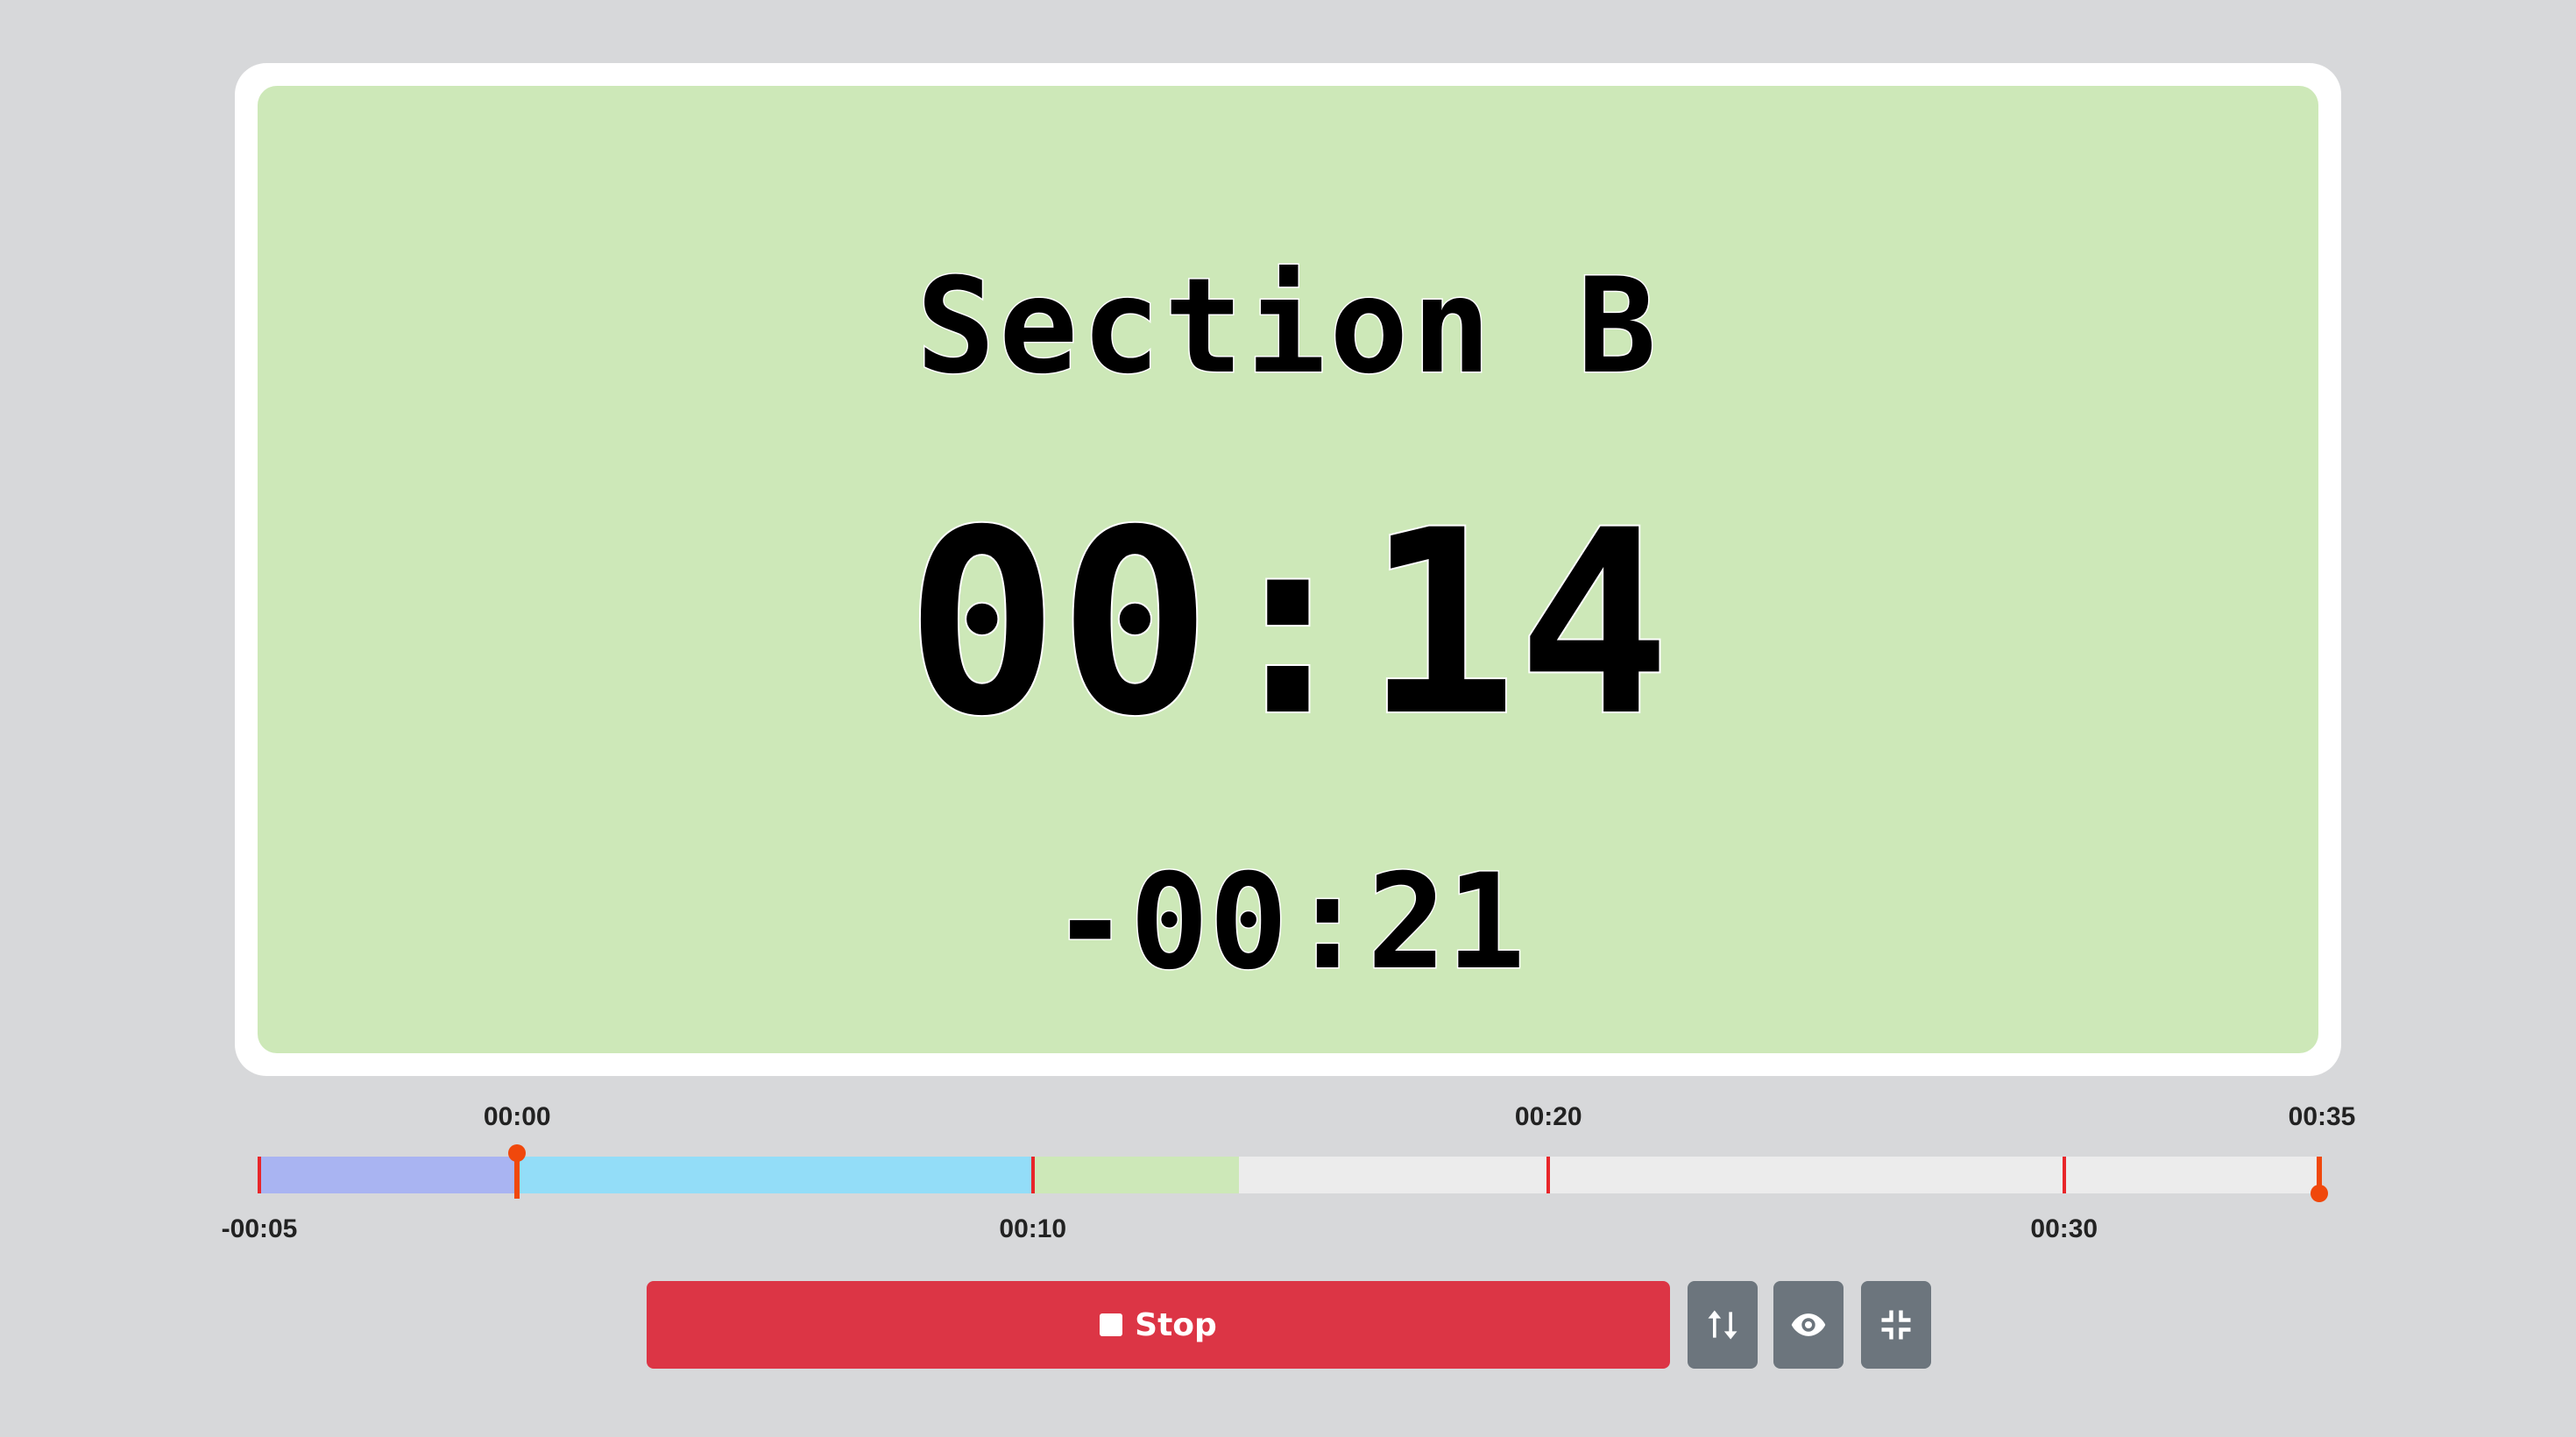  I want to click on timeline-label-top: 00:20, so click(1548, 1116).